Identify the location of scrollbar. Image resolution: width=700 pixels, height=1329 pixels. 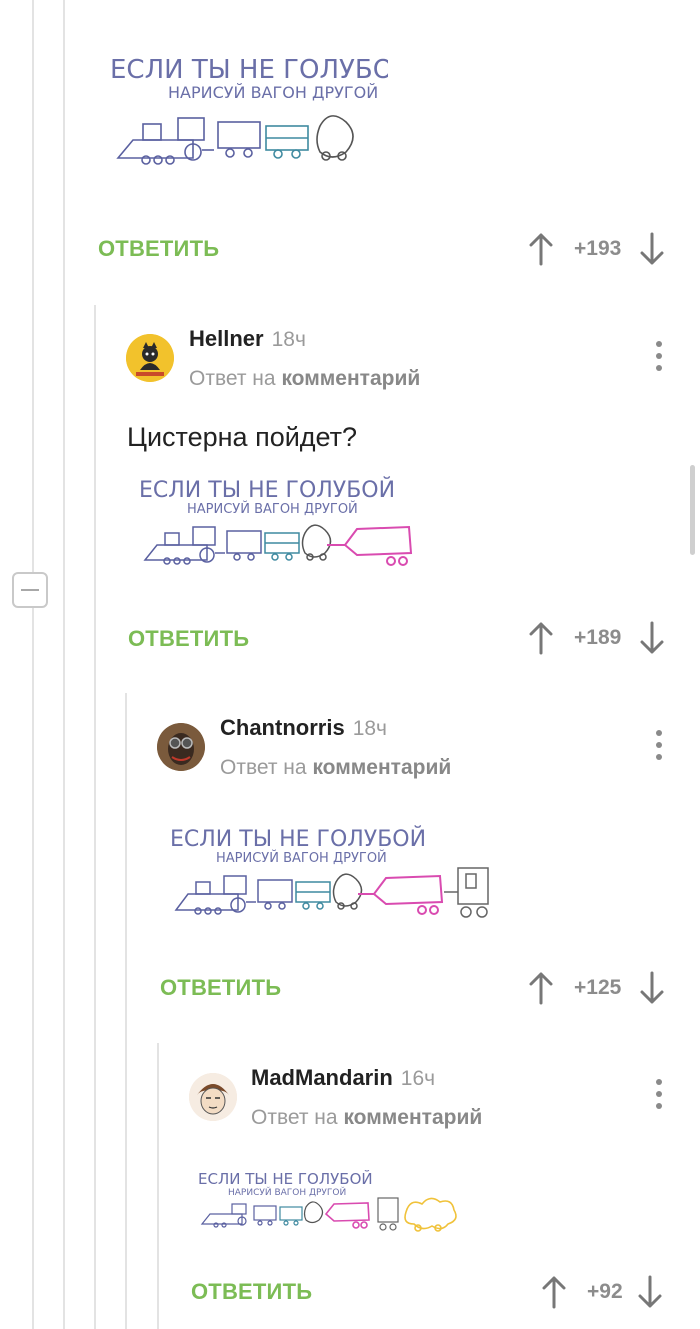
(692, 510).